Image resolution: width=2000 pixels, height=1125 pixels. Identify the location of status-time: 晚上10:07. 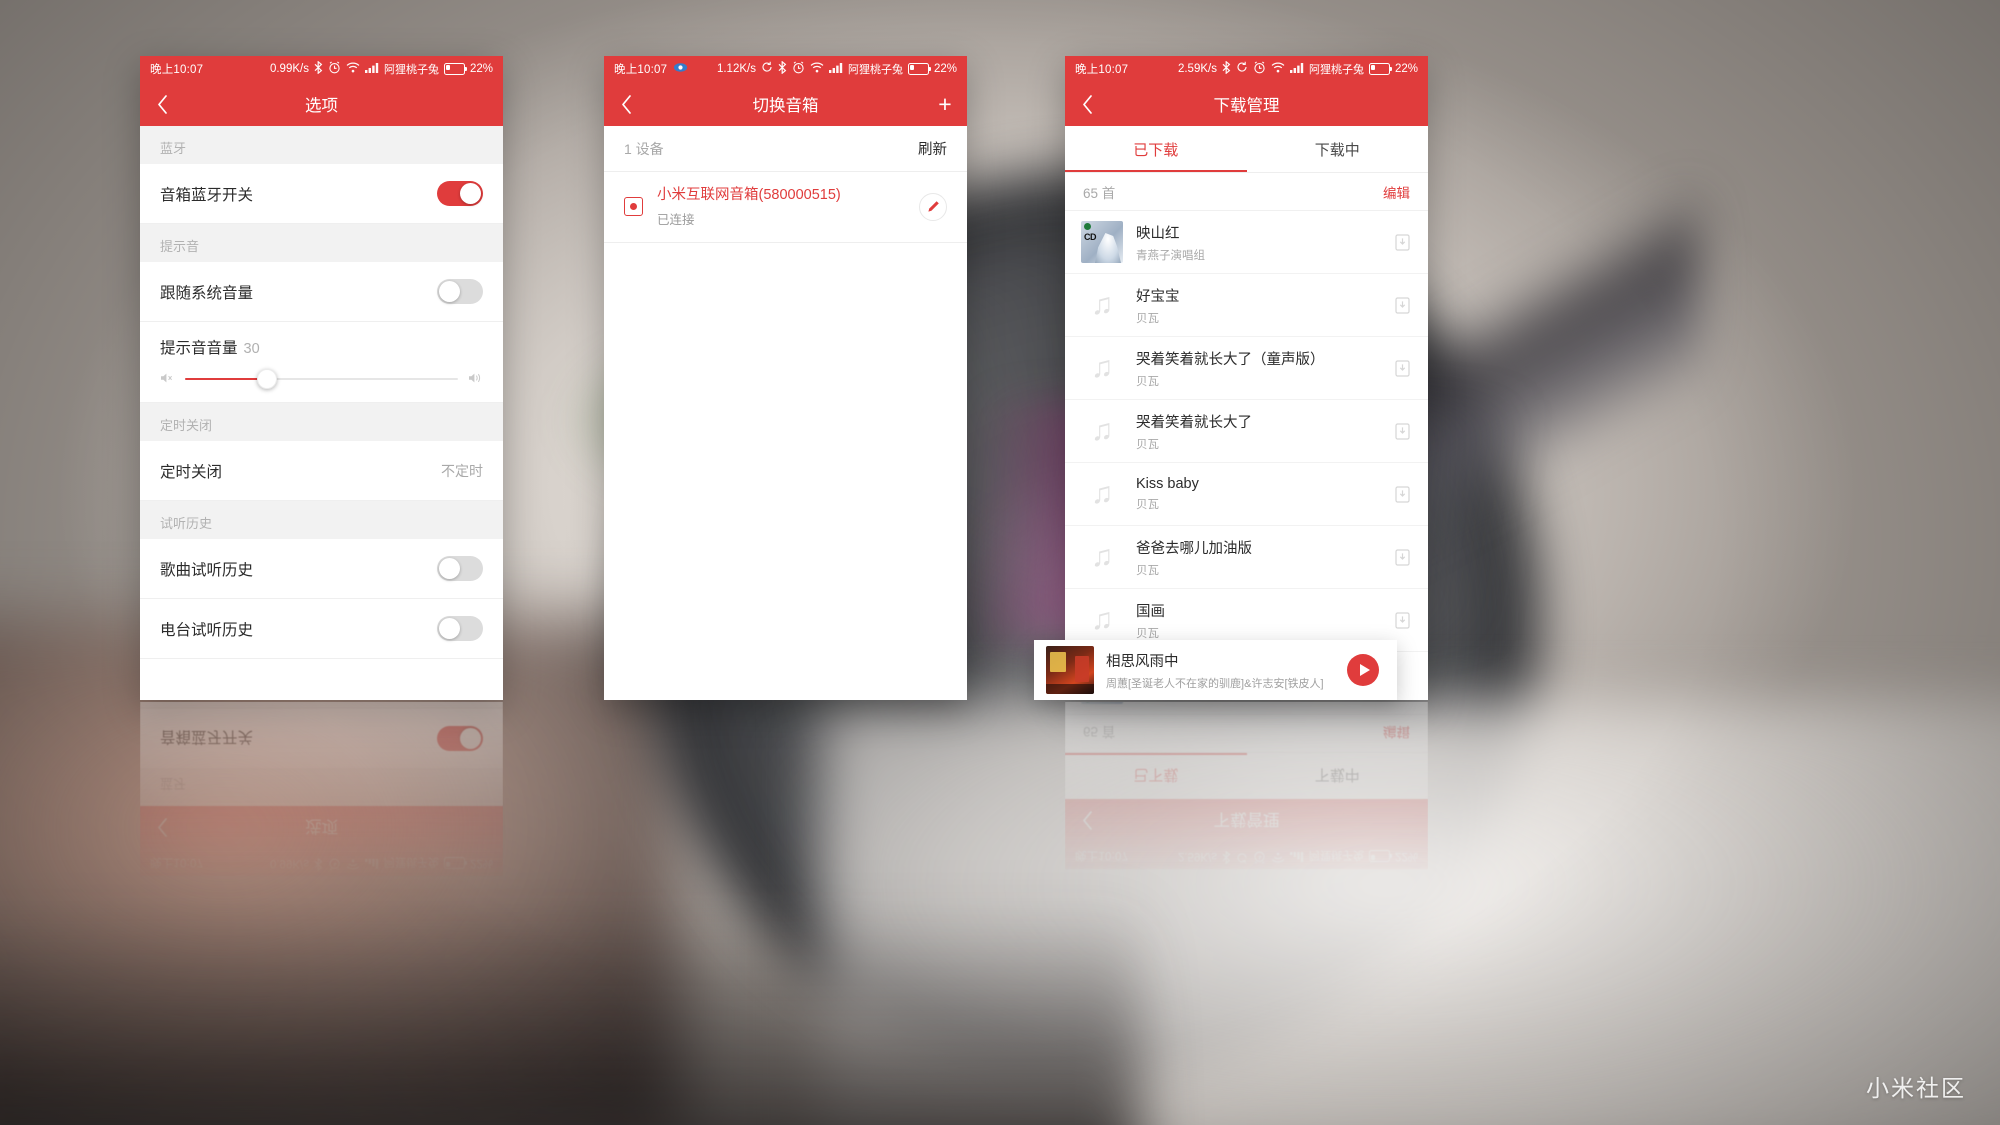
(177, 70).